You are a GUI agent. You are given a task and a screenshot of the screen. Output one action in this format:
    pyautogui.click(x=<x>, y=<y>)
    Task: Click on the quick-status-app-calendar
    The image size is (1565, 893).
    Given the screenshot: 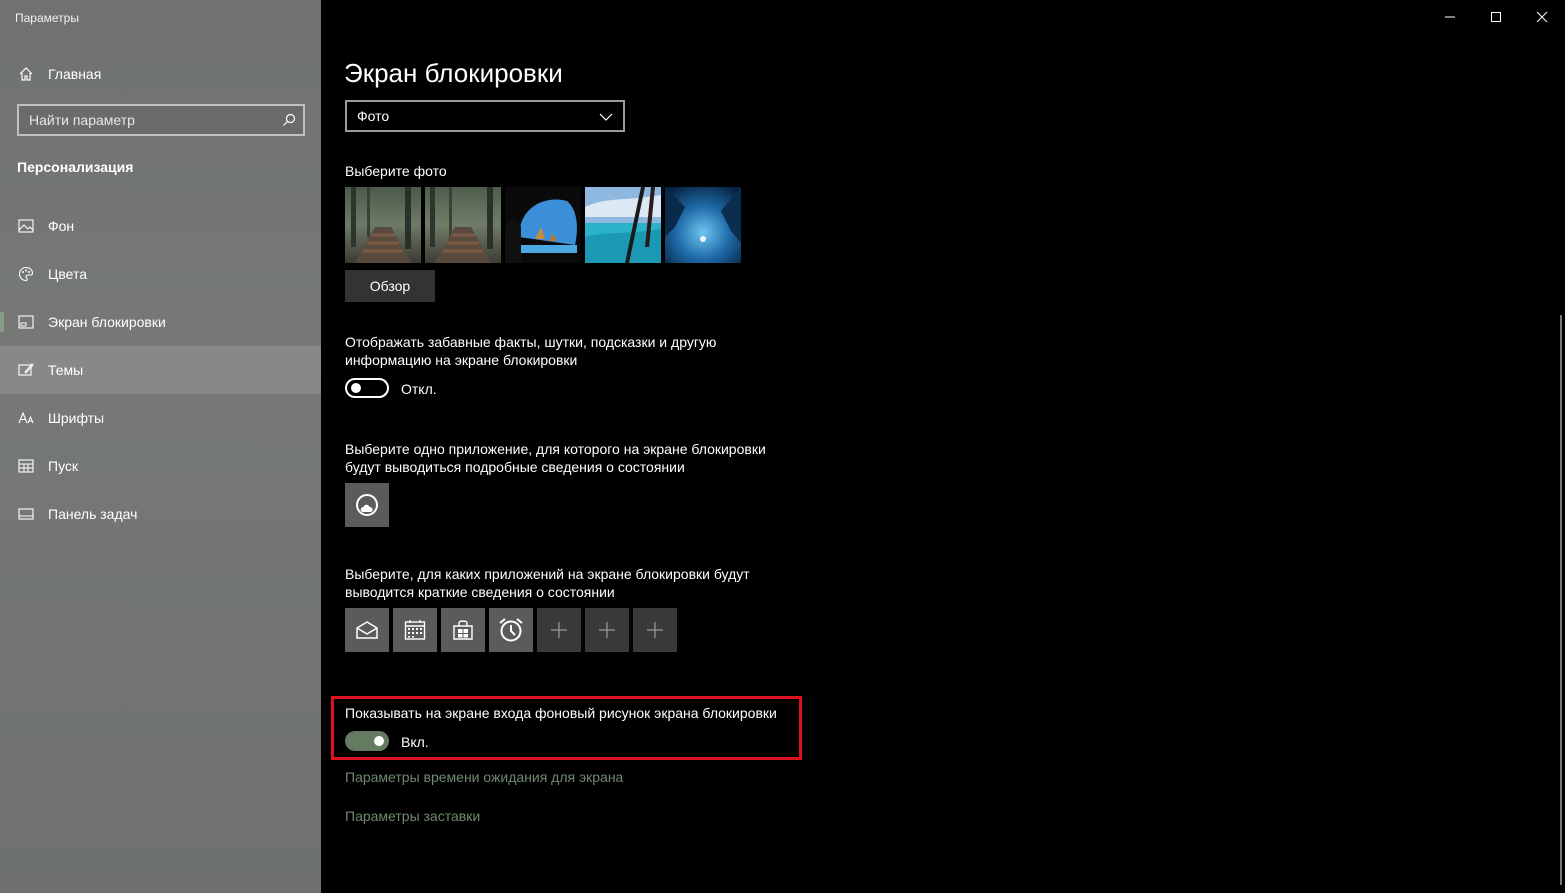 What is the action you would take?
    pyautogui.click(x=415, y=630)
    